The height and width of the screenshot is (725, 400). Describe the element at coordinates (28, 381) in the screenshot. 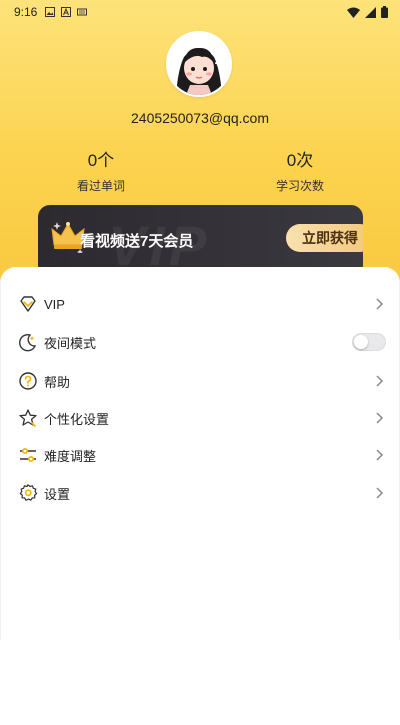

I see `help-icon` at that location.